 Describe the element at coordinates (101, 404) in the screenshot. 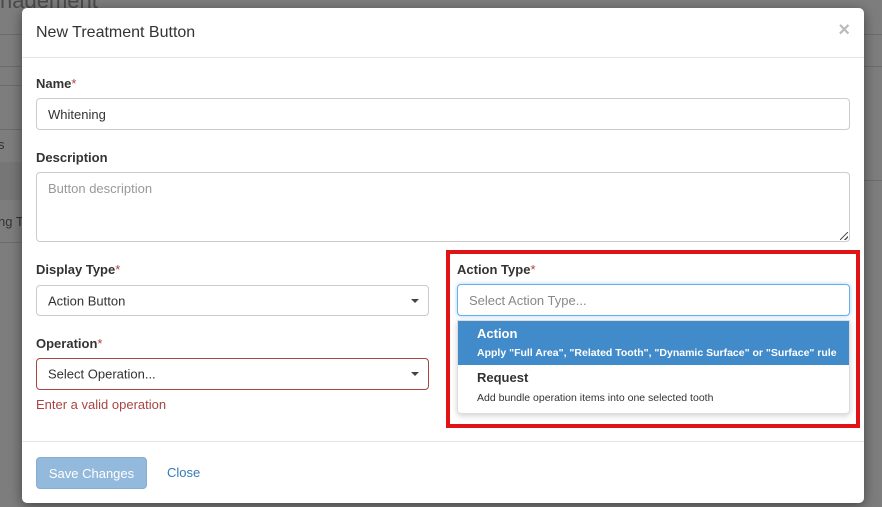

I see `operation-error-message: Enter a valid operation` at that location.